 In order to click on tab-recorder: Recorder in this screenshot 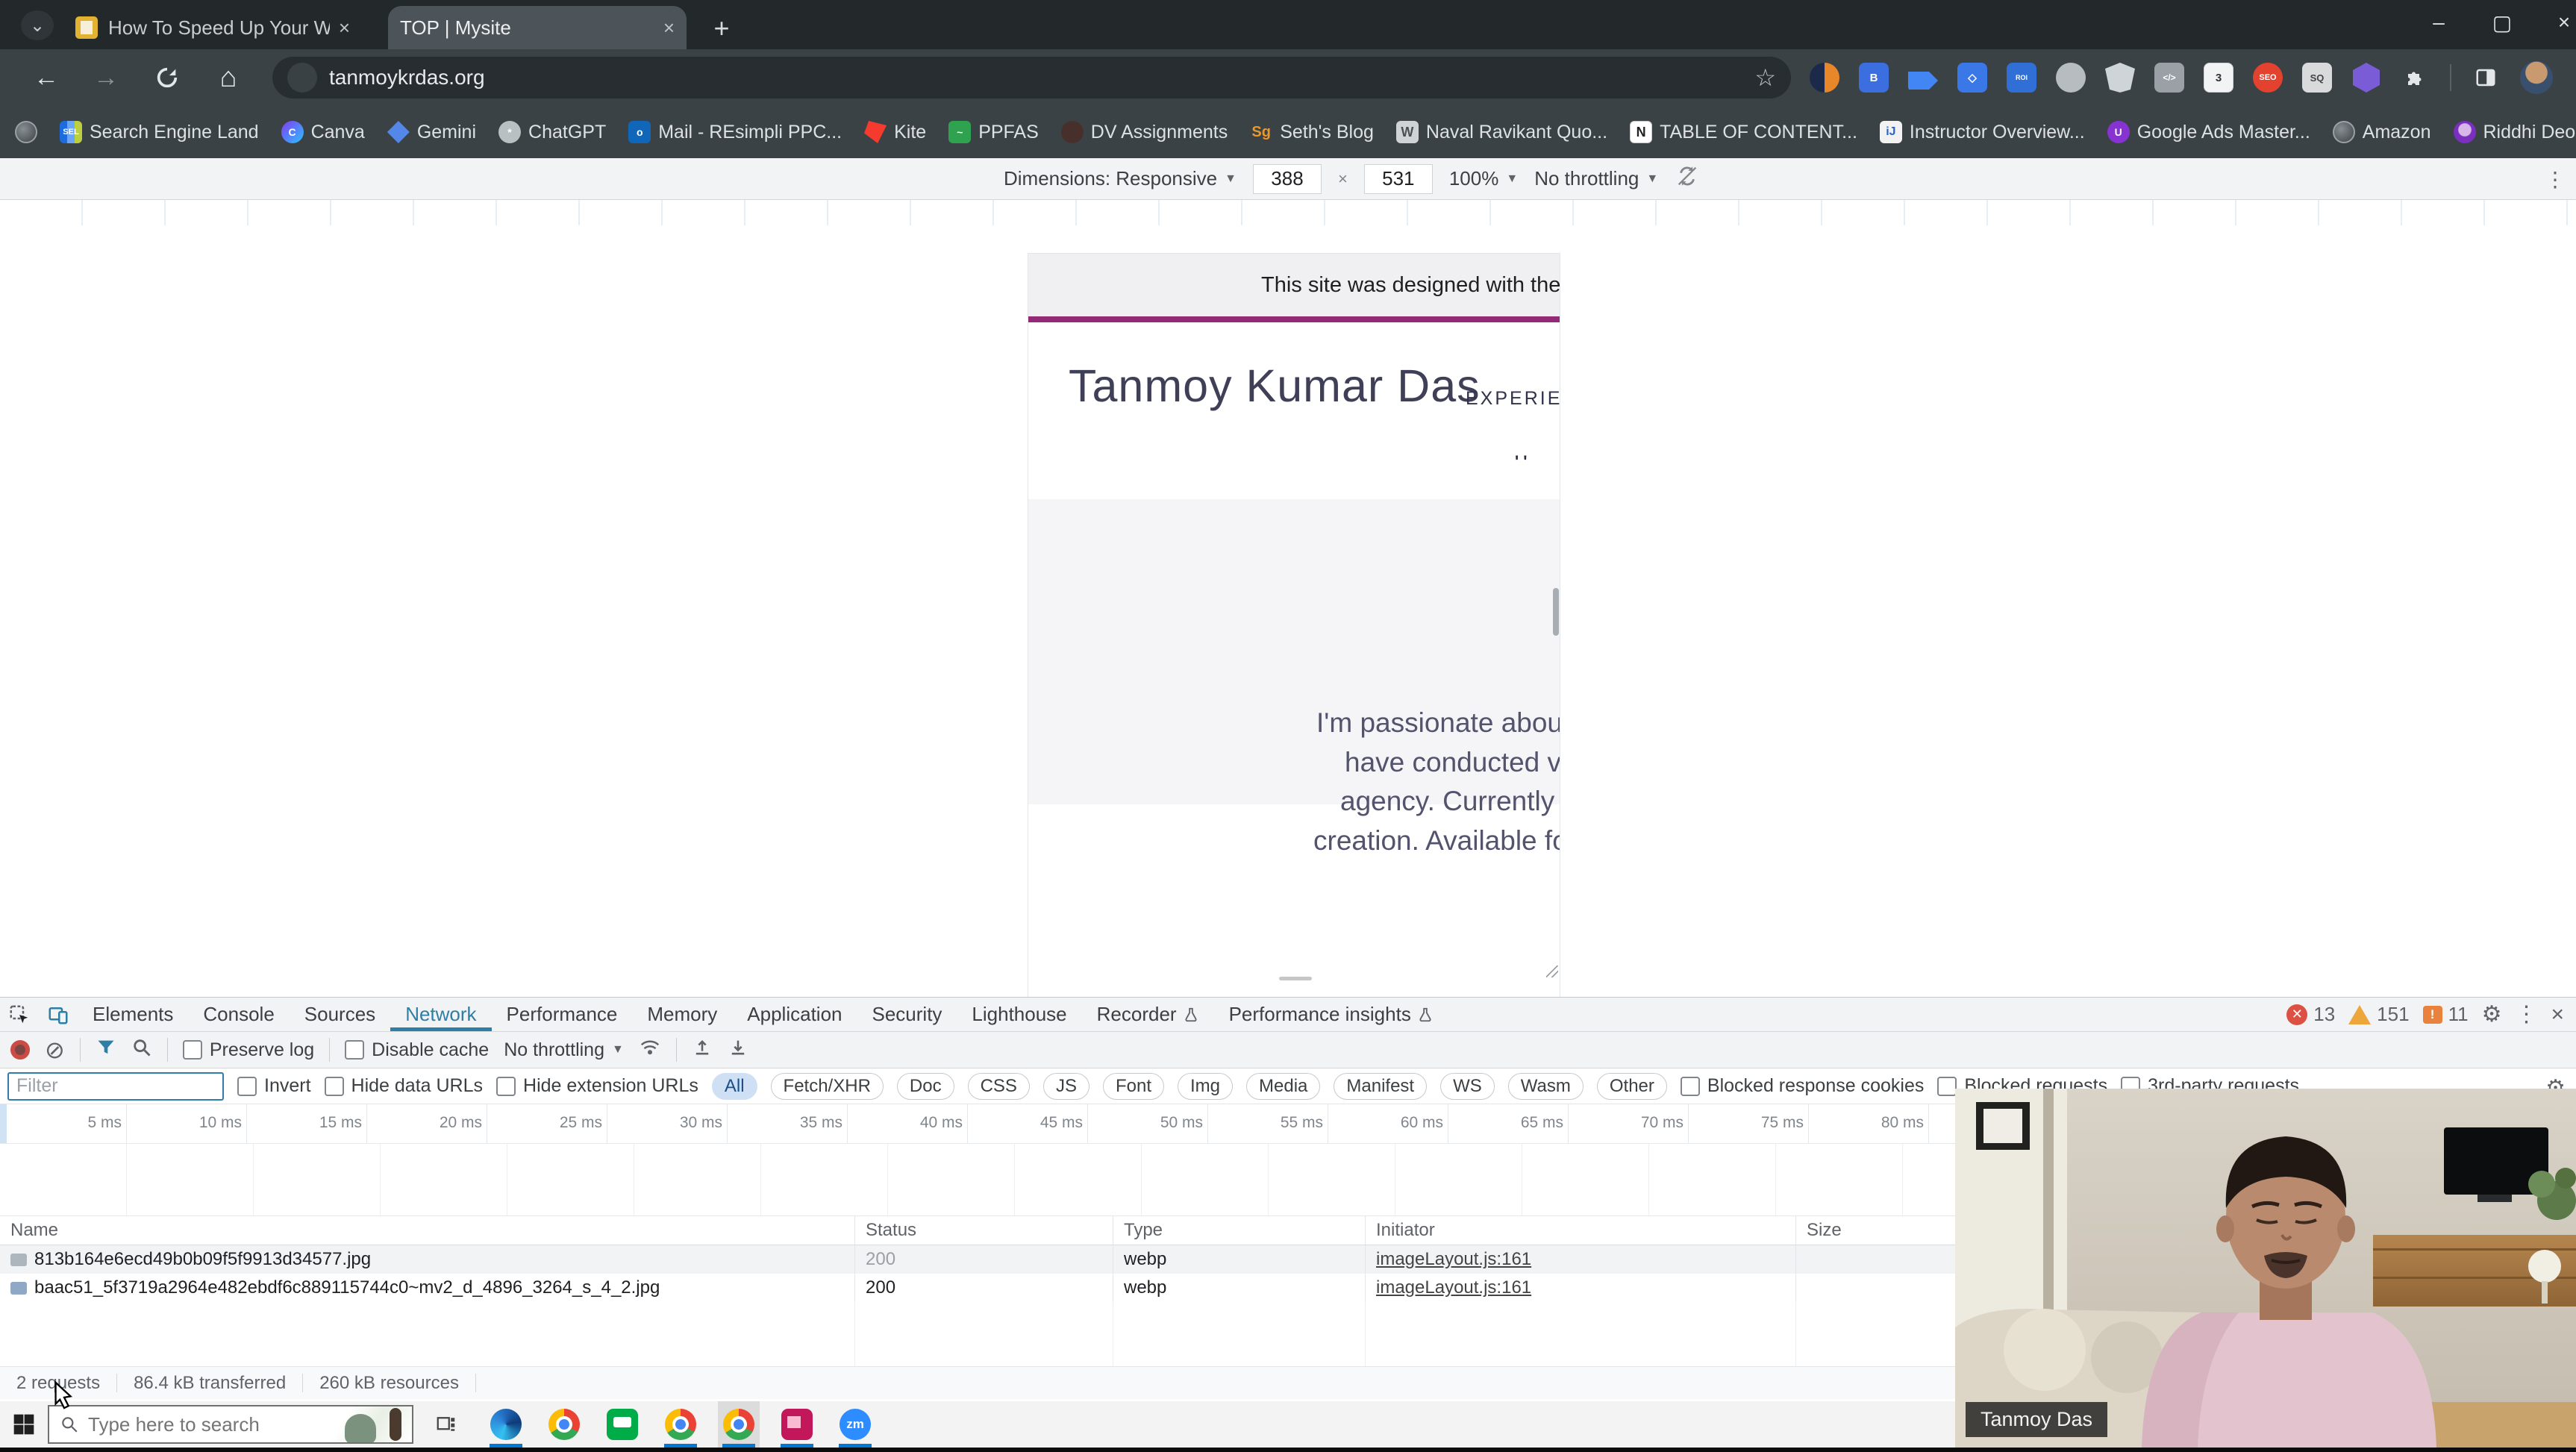, I will do `click(1148, 1014)`.